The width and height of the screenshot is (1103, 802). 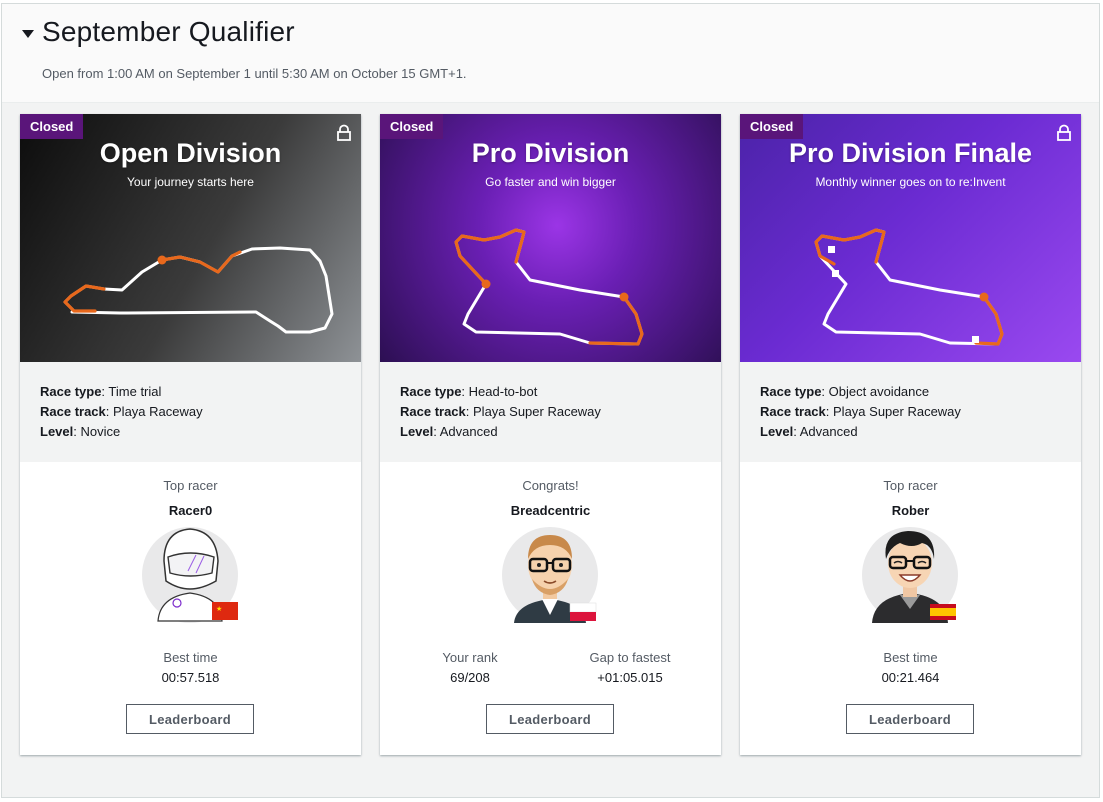 What do you see at coordinates (910, 510) in the screenshot?
I see `racer-name: Rober` at bounding box center [910, 510].